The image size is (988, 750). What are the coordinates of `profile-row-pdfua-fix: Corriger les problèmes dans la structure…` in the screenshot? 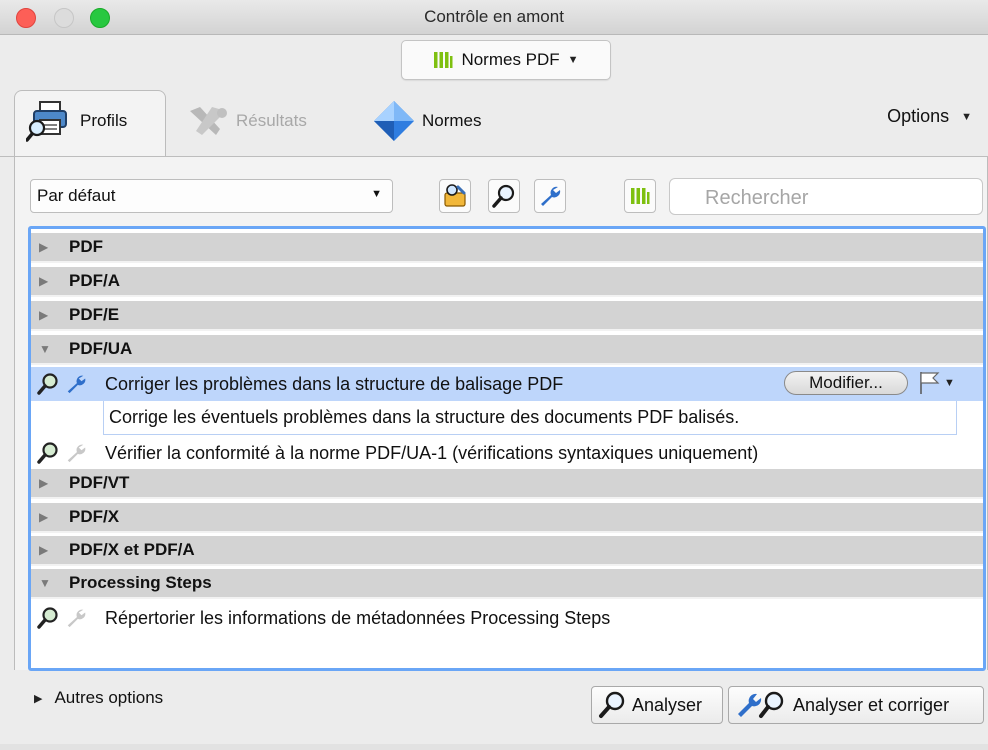 It's located at (507, 384).